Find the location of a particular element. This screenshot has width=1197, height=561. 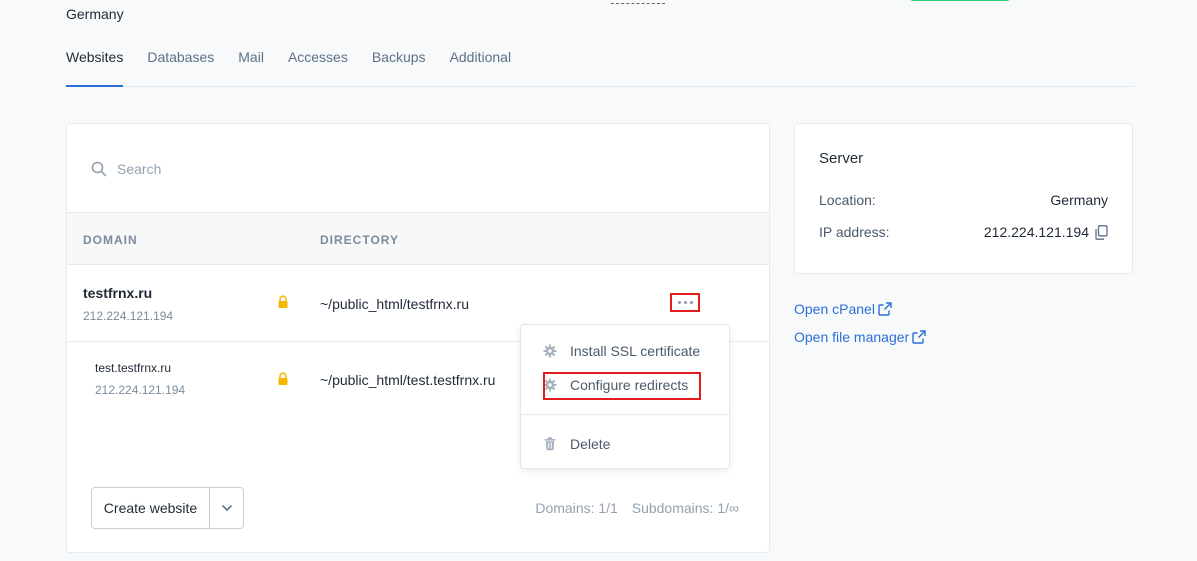

link-label: Open file manager is located at coordinates (852, 337).